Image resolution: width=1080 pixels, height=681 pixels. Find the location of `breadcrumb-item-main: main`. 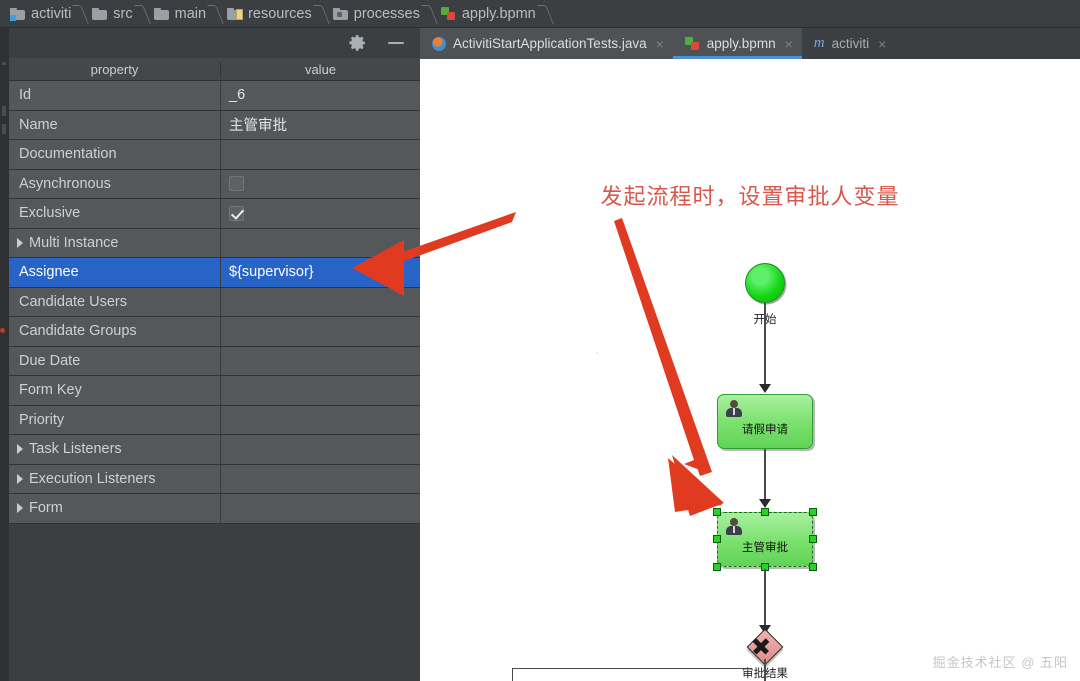

breadcrumb-item-main: main is located at coordinates (179, 14).